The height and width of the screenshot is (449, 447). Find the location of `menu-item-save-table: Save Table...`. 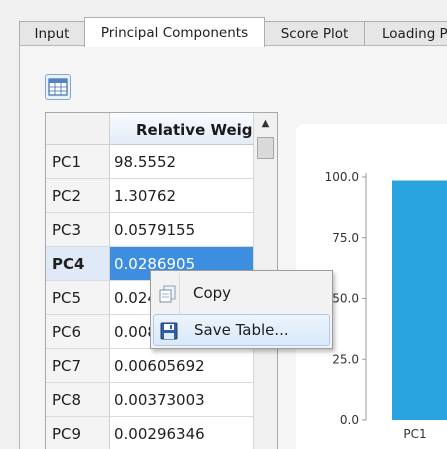

menu-item-save-table: Save Table... is located at coordinates (241, 330).